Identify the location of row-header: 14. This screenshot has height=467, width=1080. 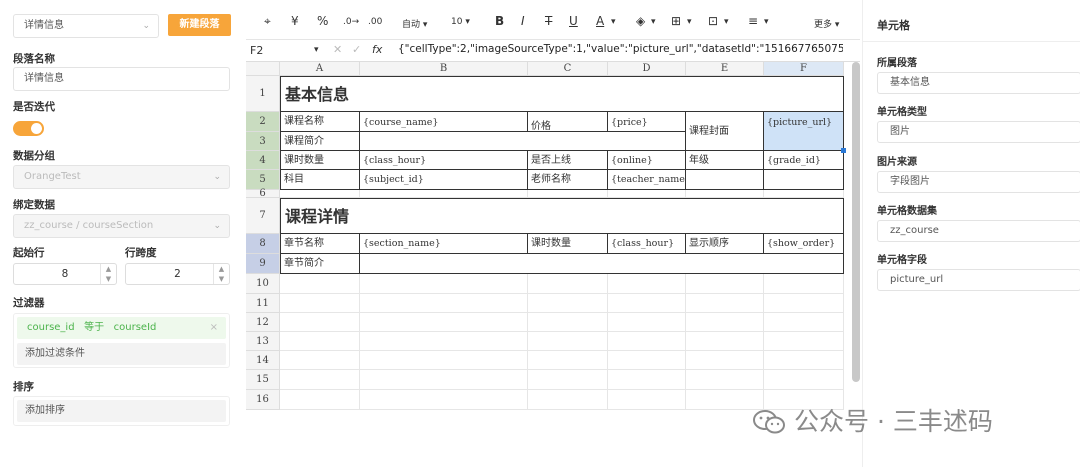
(263, 360).